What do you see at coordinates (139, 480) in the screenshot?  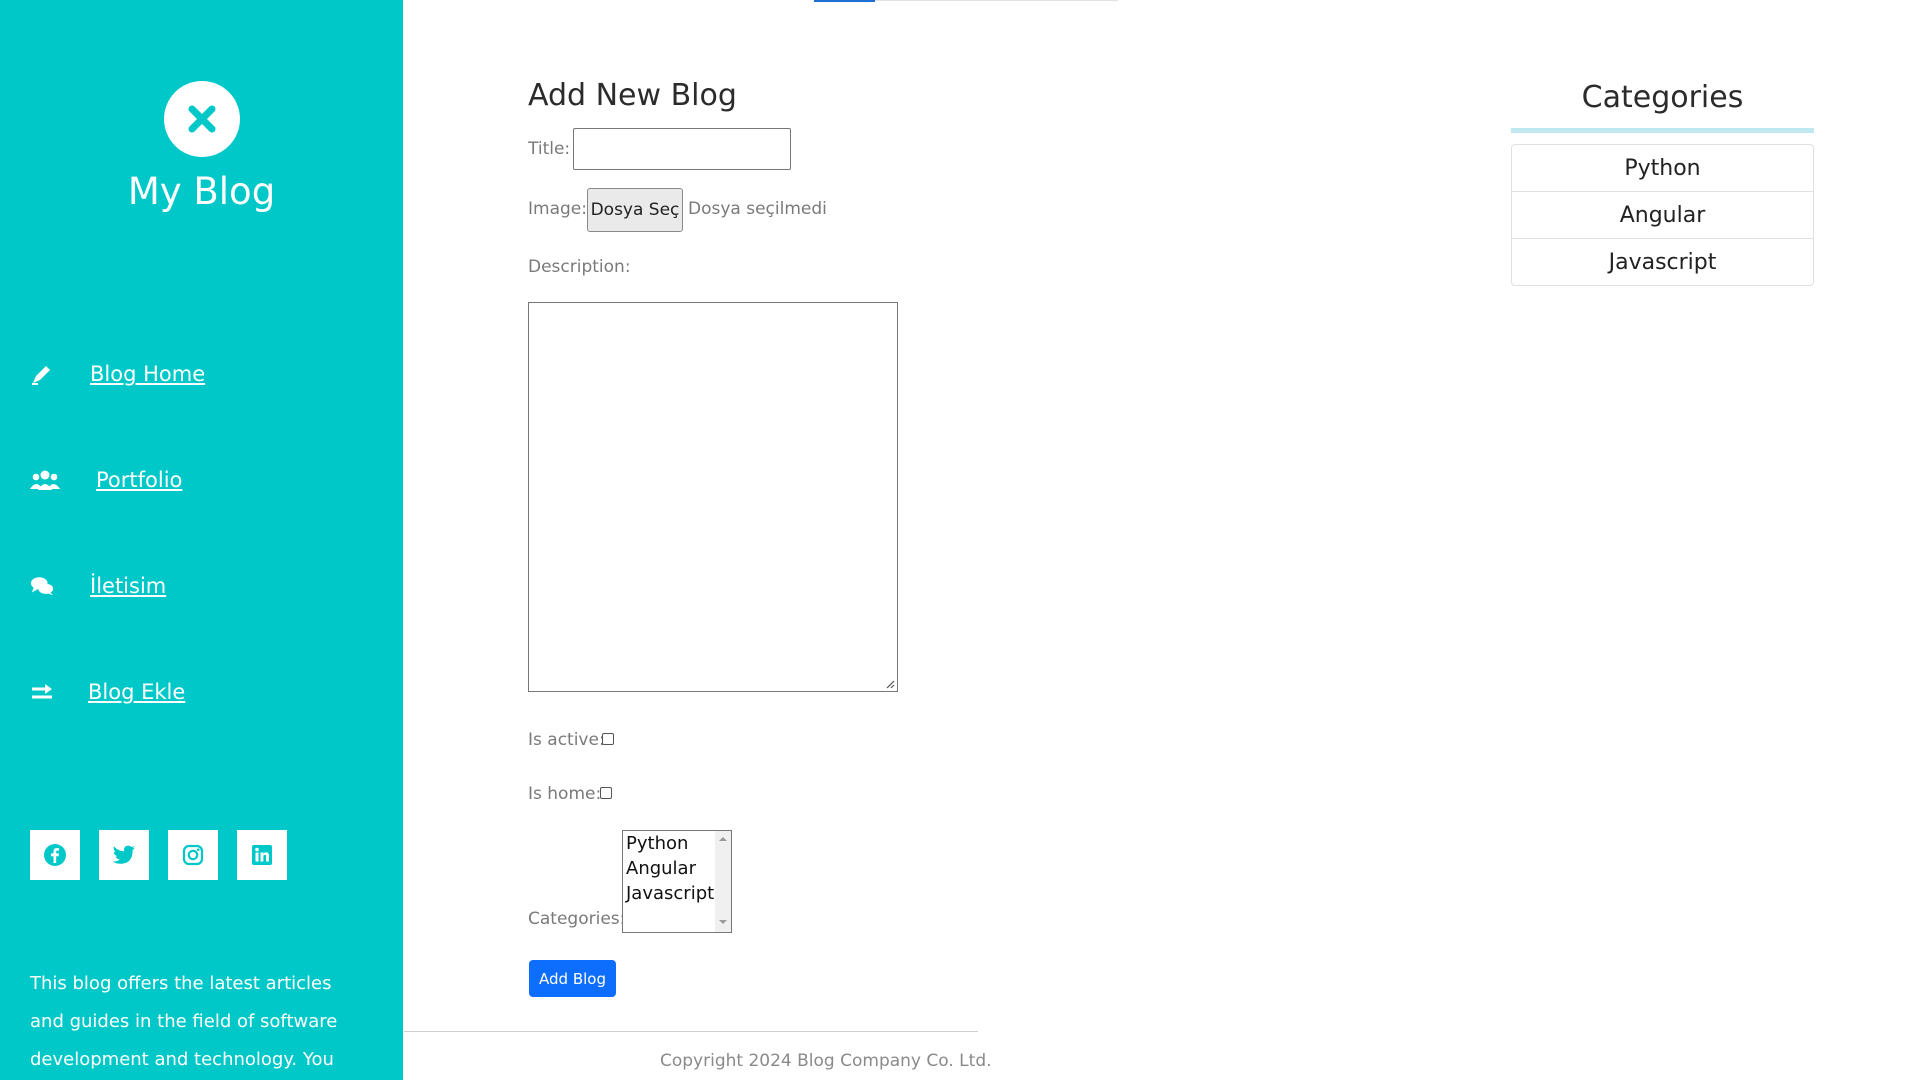 I see `nav-portfolio-label: Portfolio` at bounding box center [139, 480].